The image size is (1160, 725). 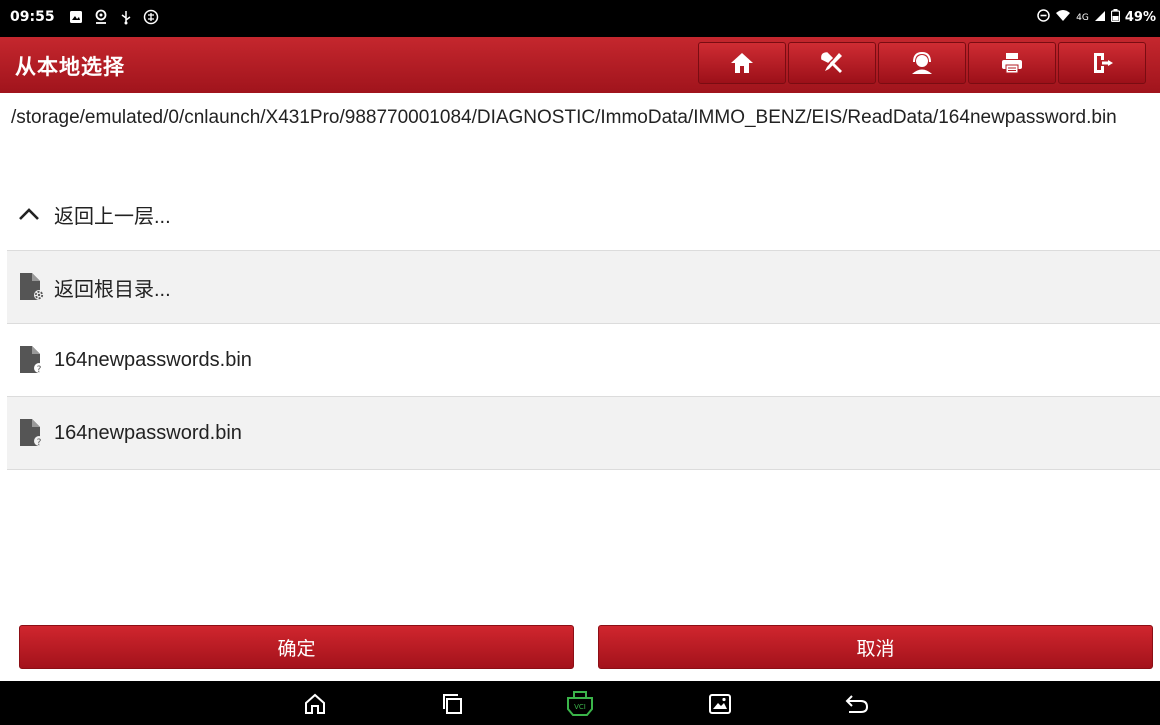 I want to click on image-notification-icon, so click(x=76, y=17).